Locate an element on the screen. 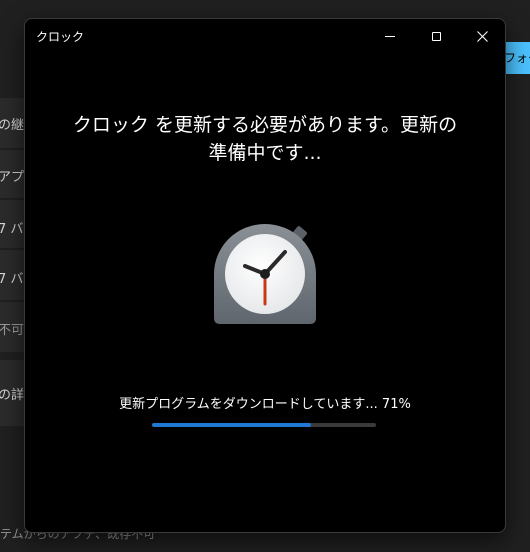 The height and width of the screenshot is (552, 530). background-row-label: 不可 is located at coordinates (12, 330).